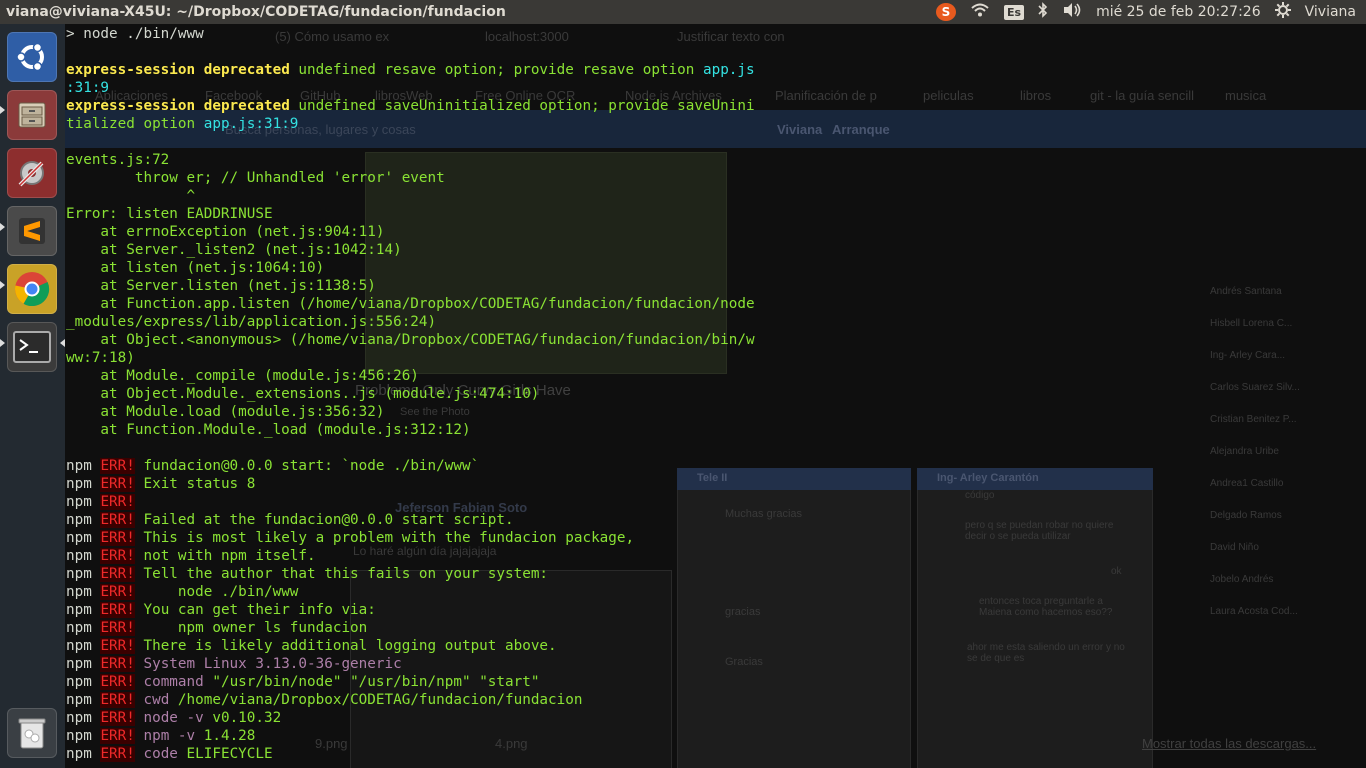  What do you see at coordinates (427, 214) in the screenshot?
I see `terminal-line: Error: listen EADDRINUSE` at bounding box center [427, 214].